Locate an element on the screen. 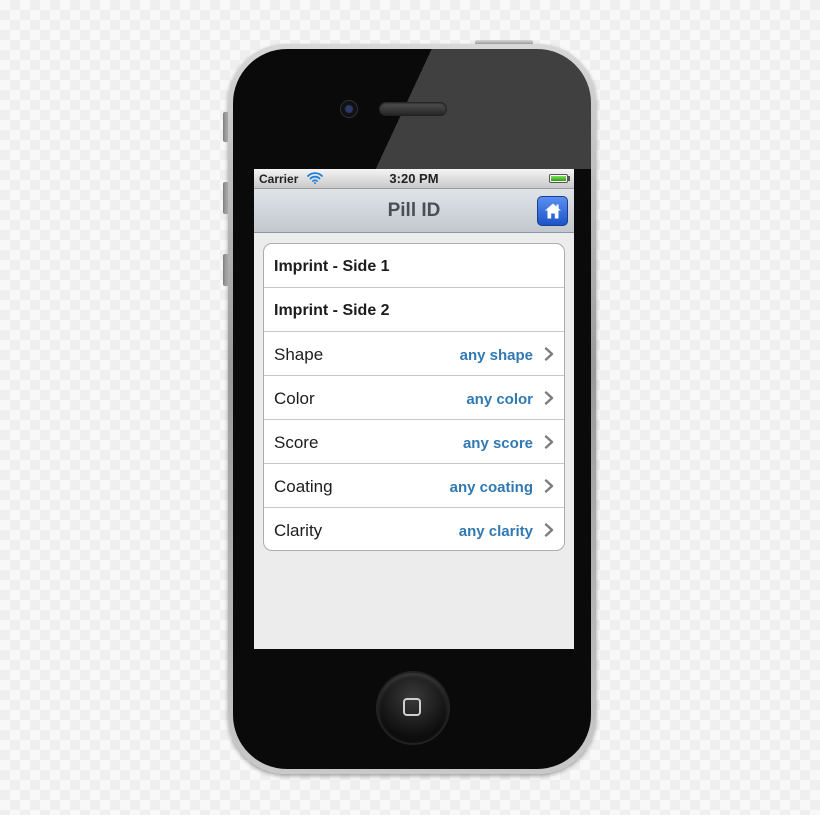 This screenshot has width=820, height=815. clarity-row: Clarity any clarity is located at coordinates (414, 529).